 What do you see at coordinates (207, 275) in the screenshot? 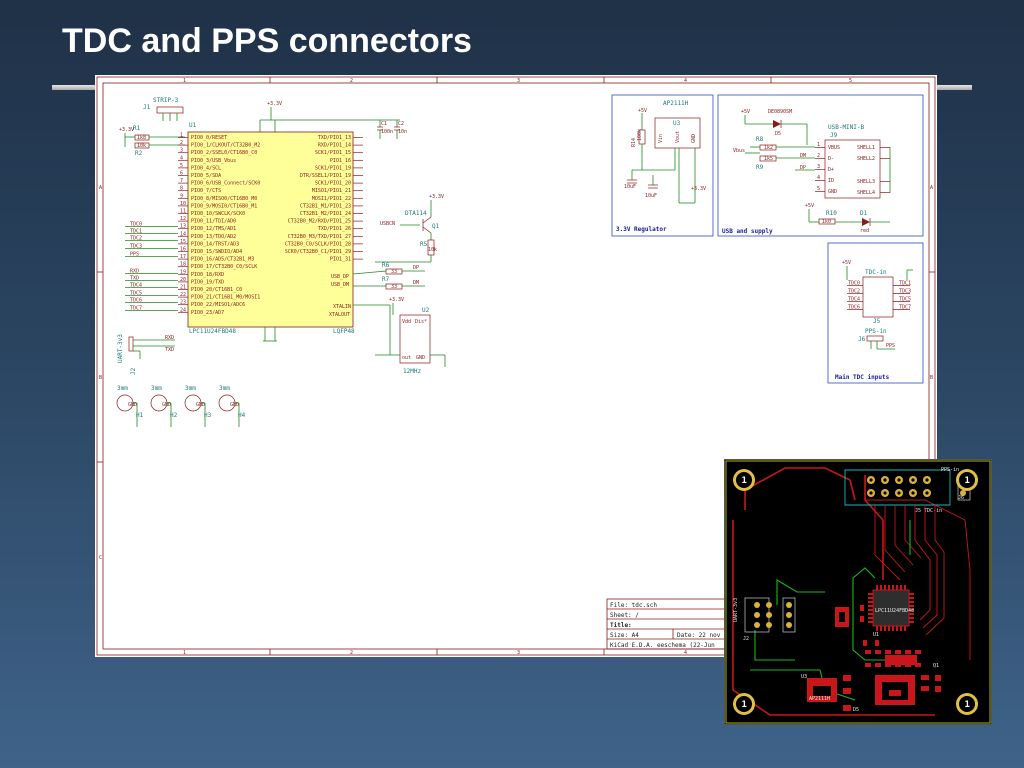
I see `mcu-pin-label: PIO0_18/RXD` at bounding box center [207, 275].